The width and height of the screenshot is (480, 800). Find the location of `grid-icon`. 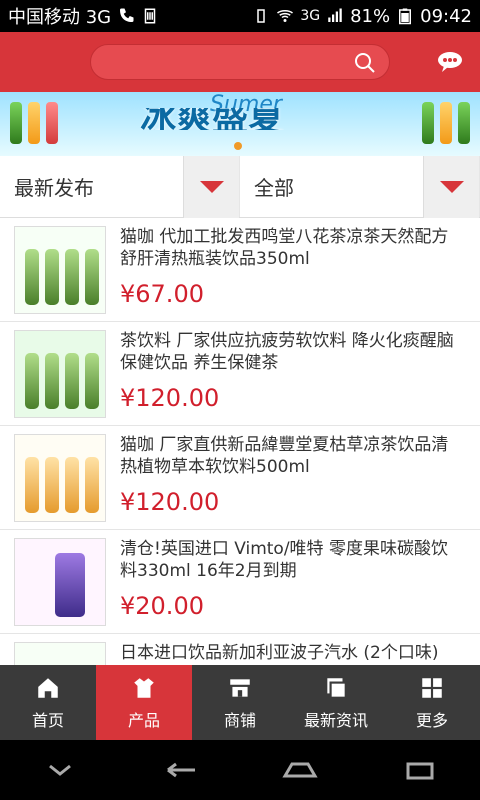

grid-icon is located at coordinates (432, 687).